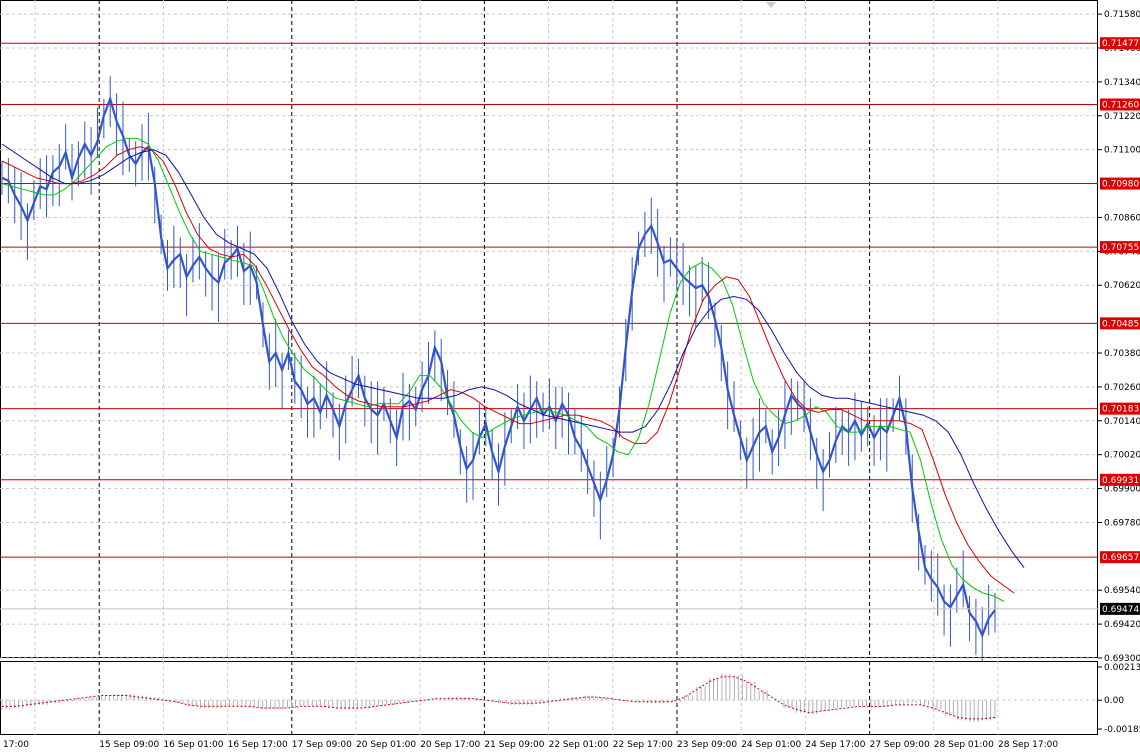  Describe the element at coordinates (1122, 15) in the screenshot. I see `price-tick-label: 0.71580` at that location.